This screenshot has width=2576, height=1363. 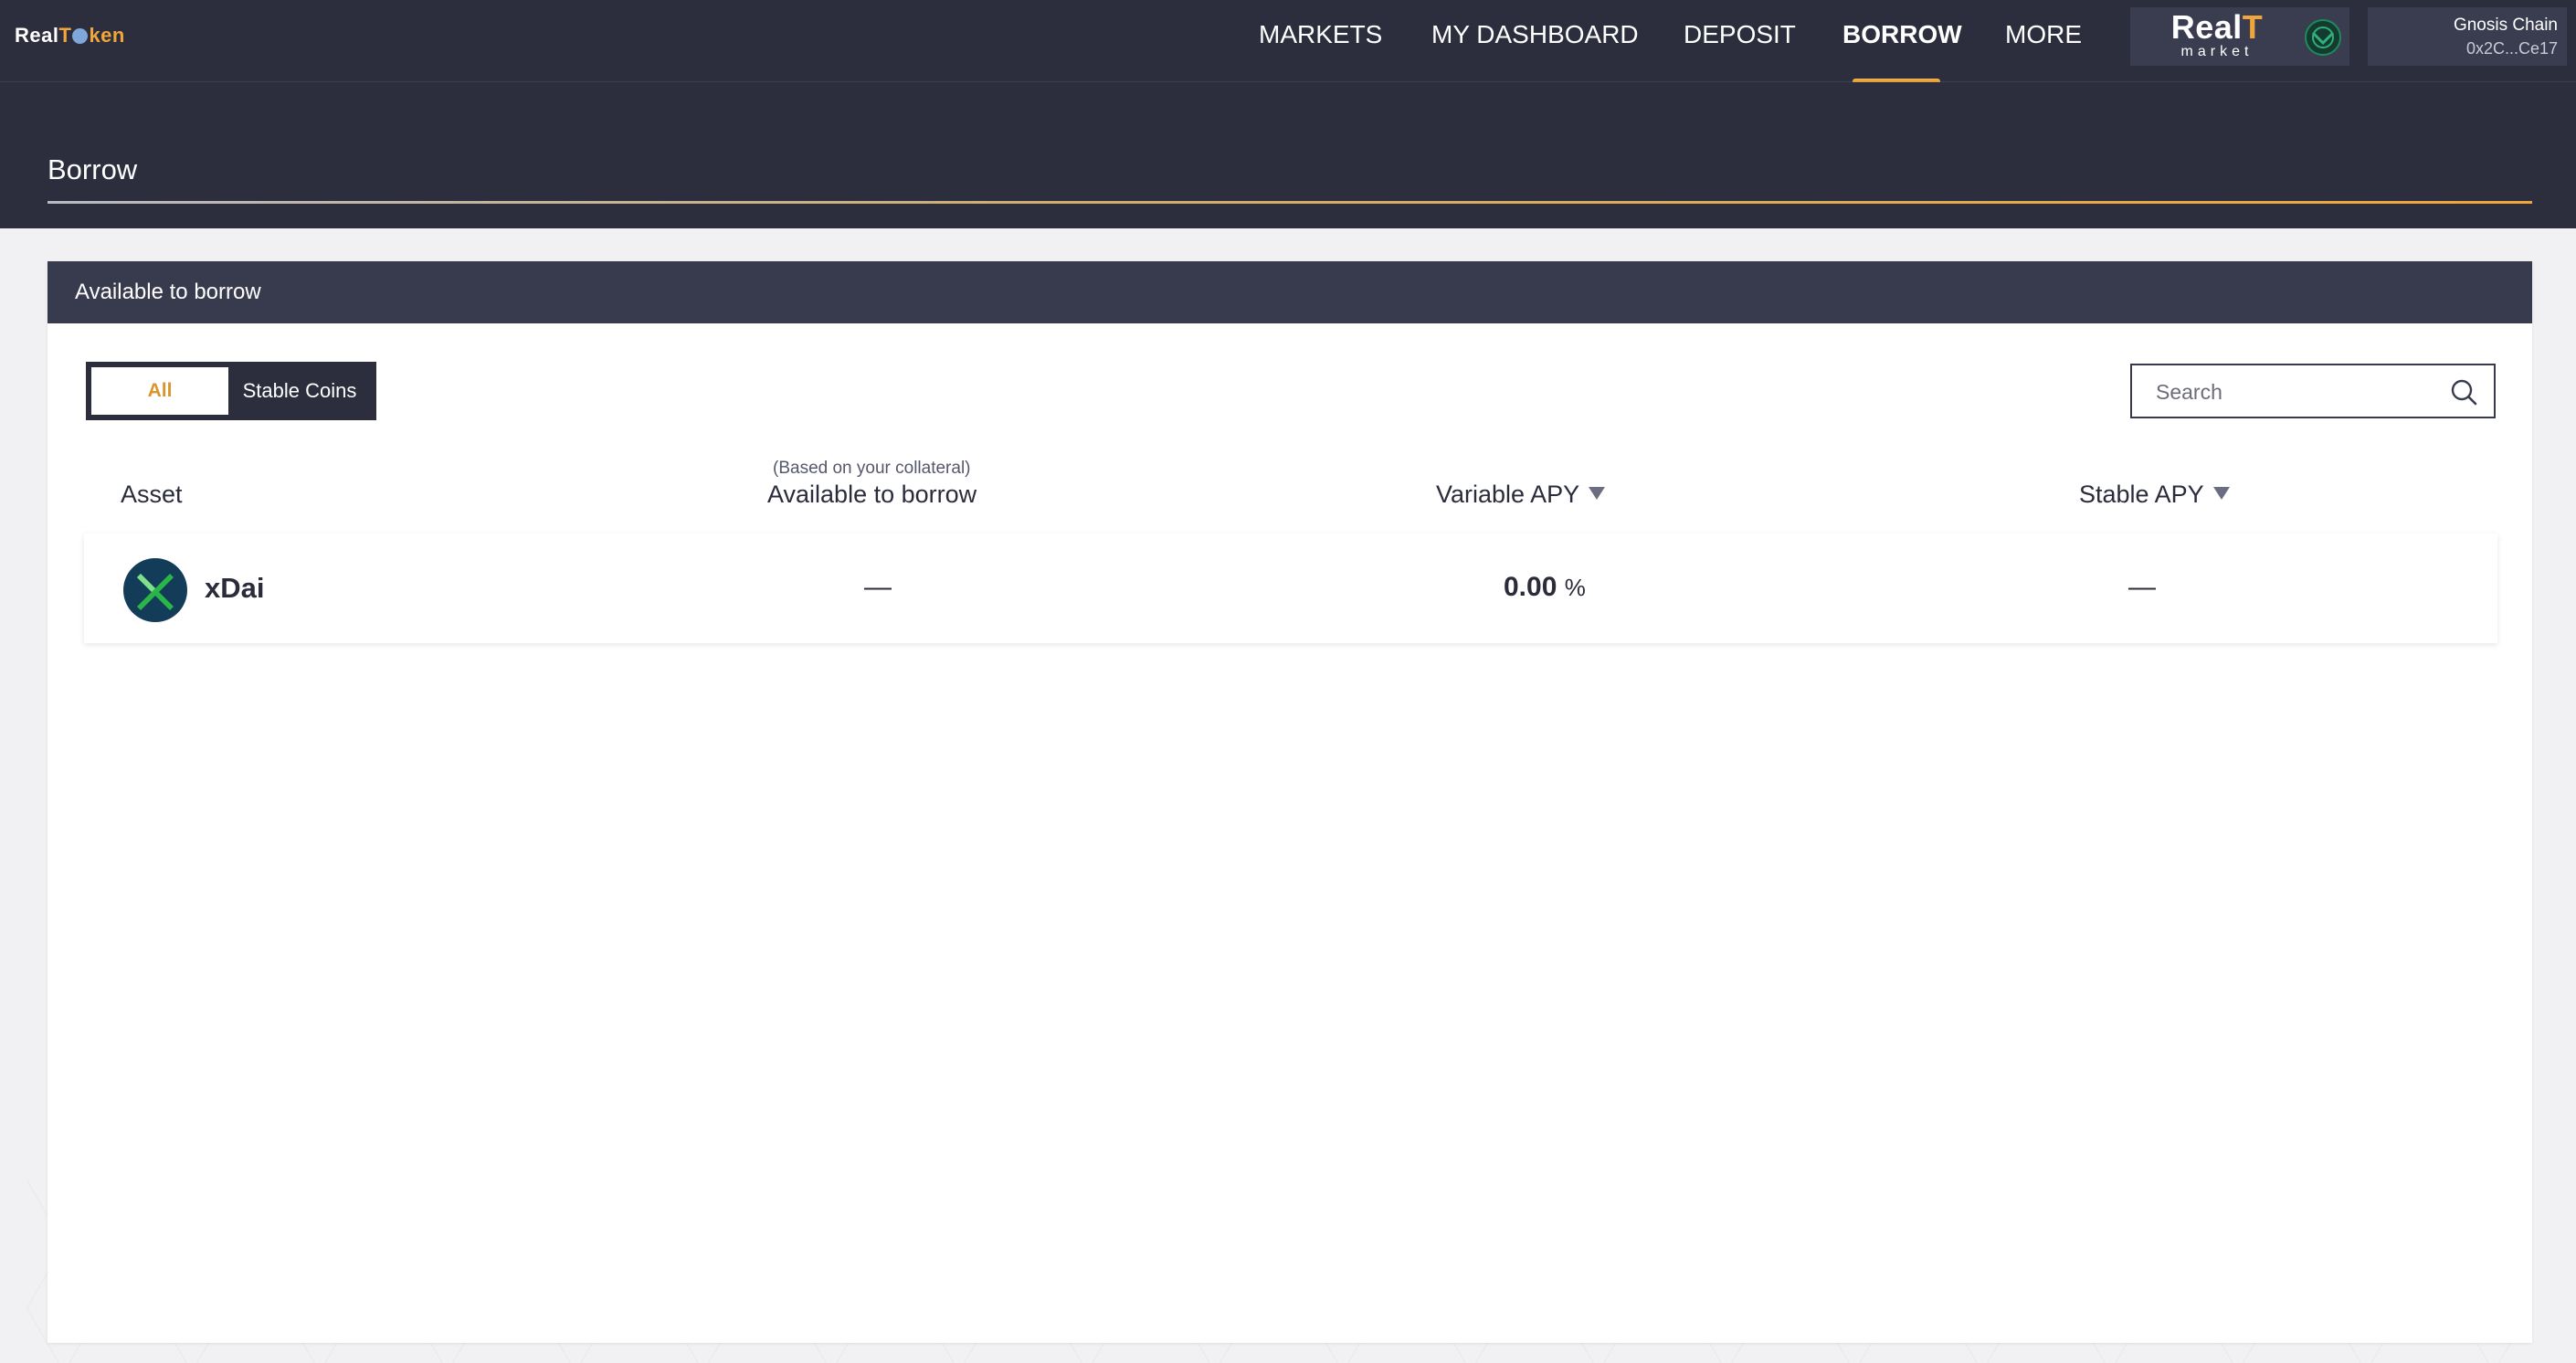 I want to click on realt-market-button: RealT market, so click(x=2239, y=37).